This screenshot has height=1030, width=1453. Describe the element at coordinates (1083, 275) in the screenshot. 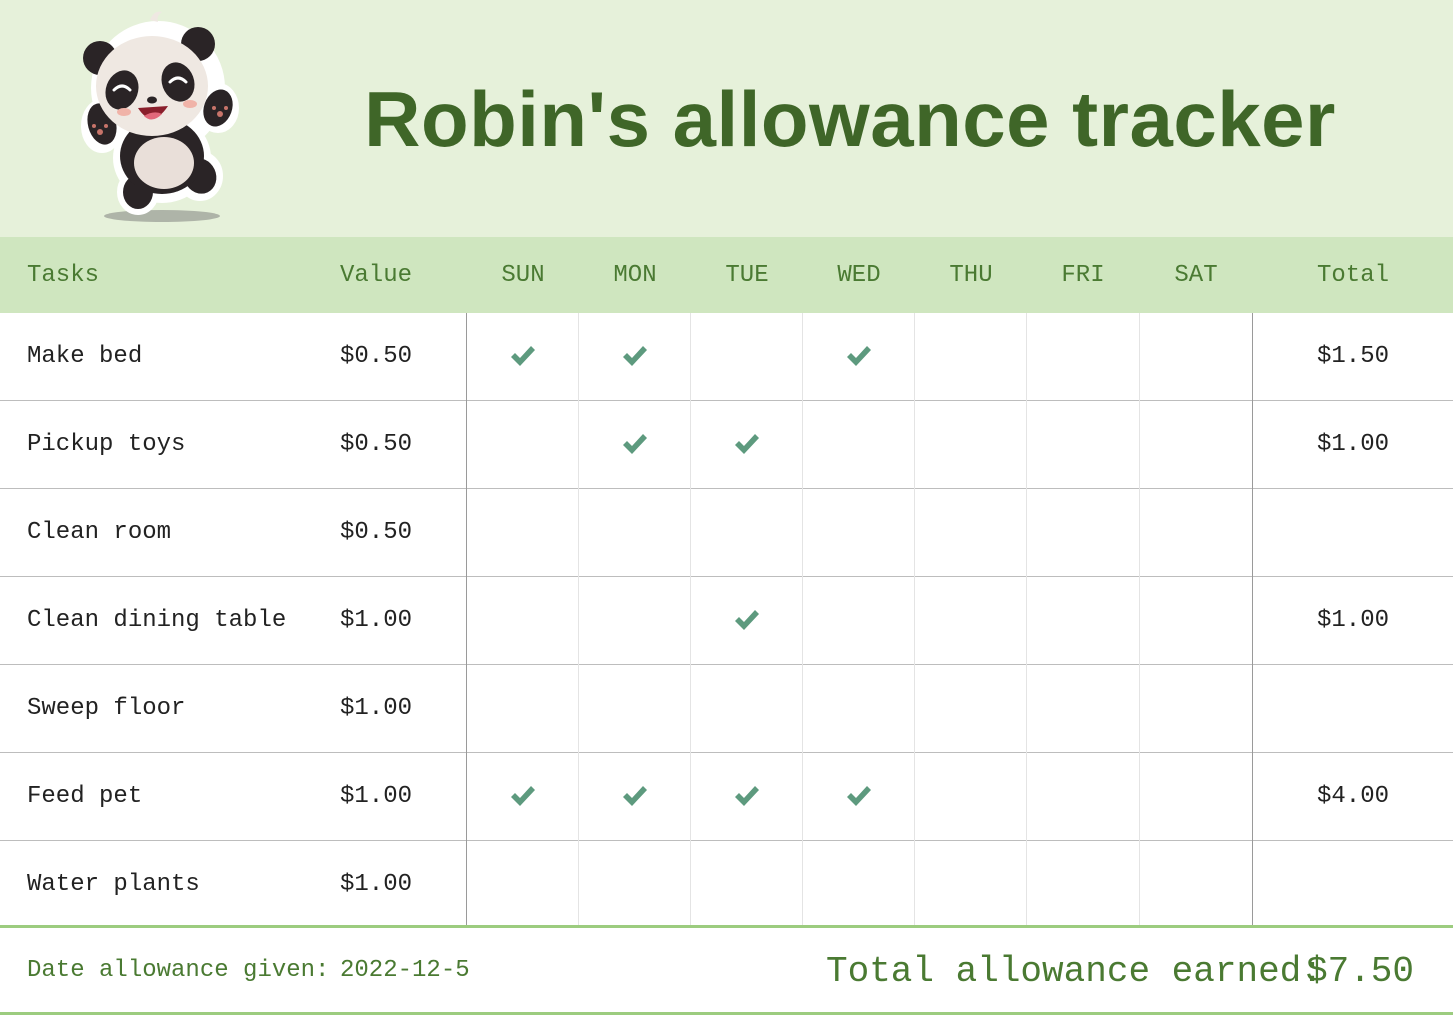

I see `header-day-fri: FRI` at that location.